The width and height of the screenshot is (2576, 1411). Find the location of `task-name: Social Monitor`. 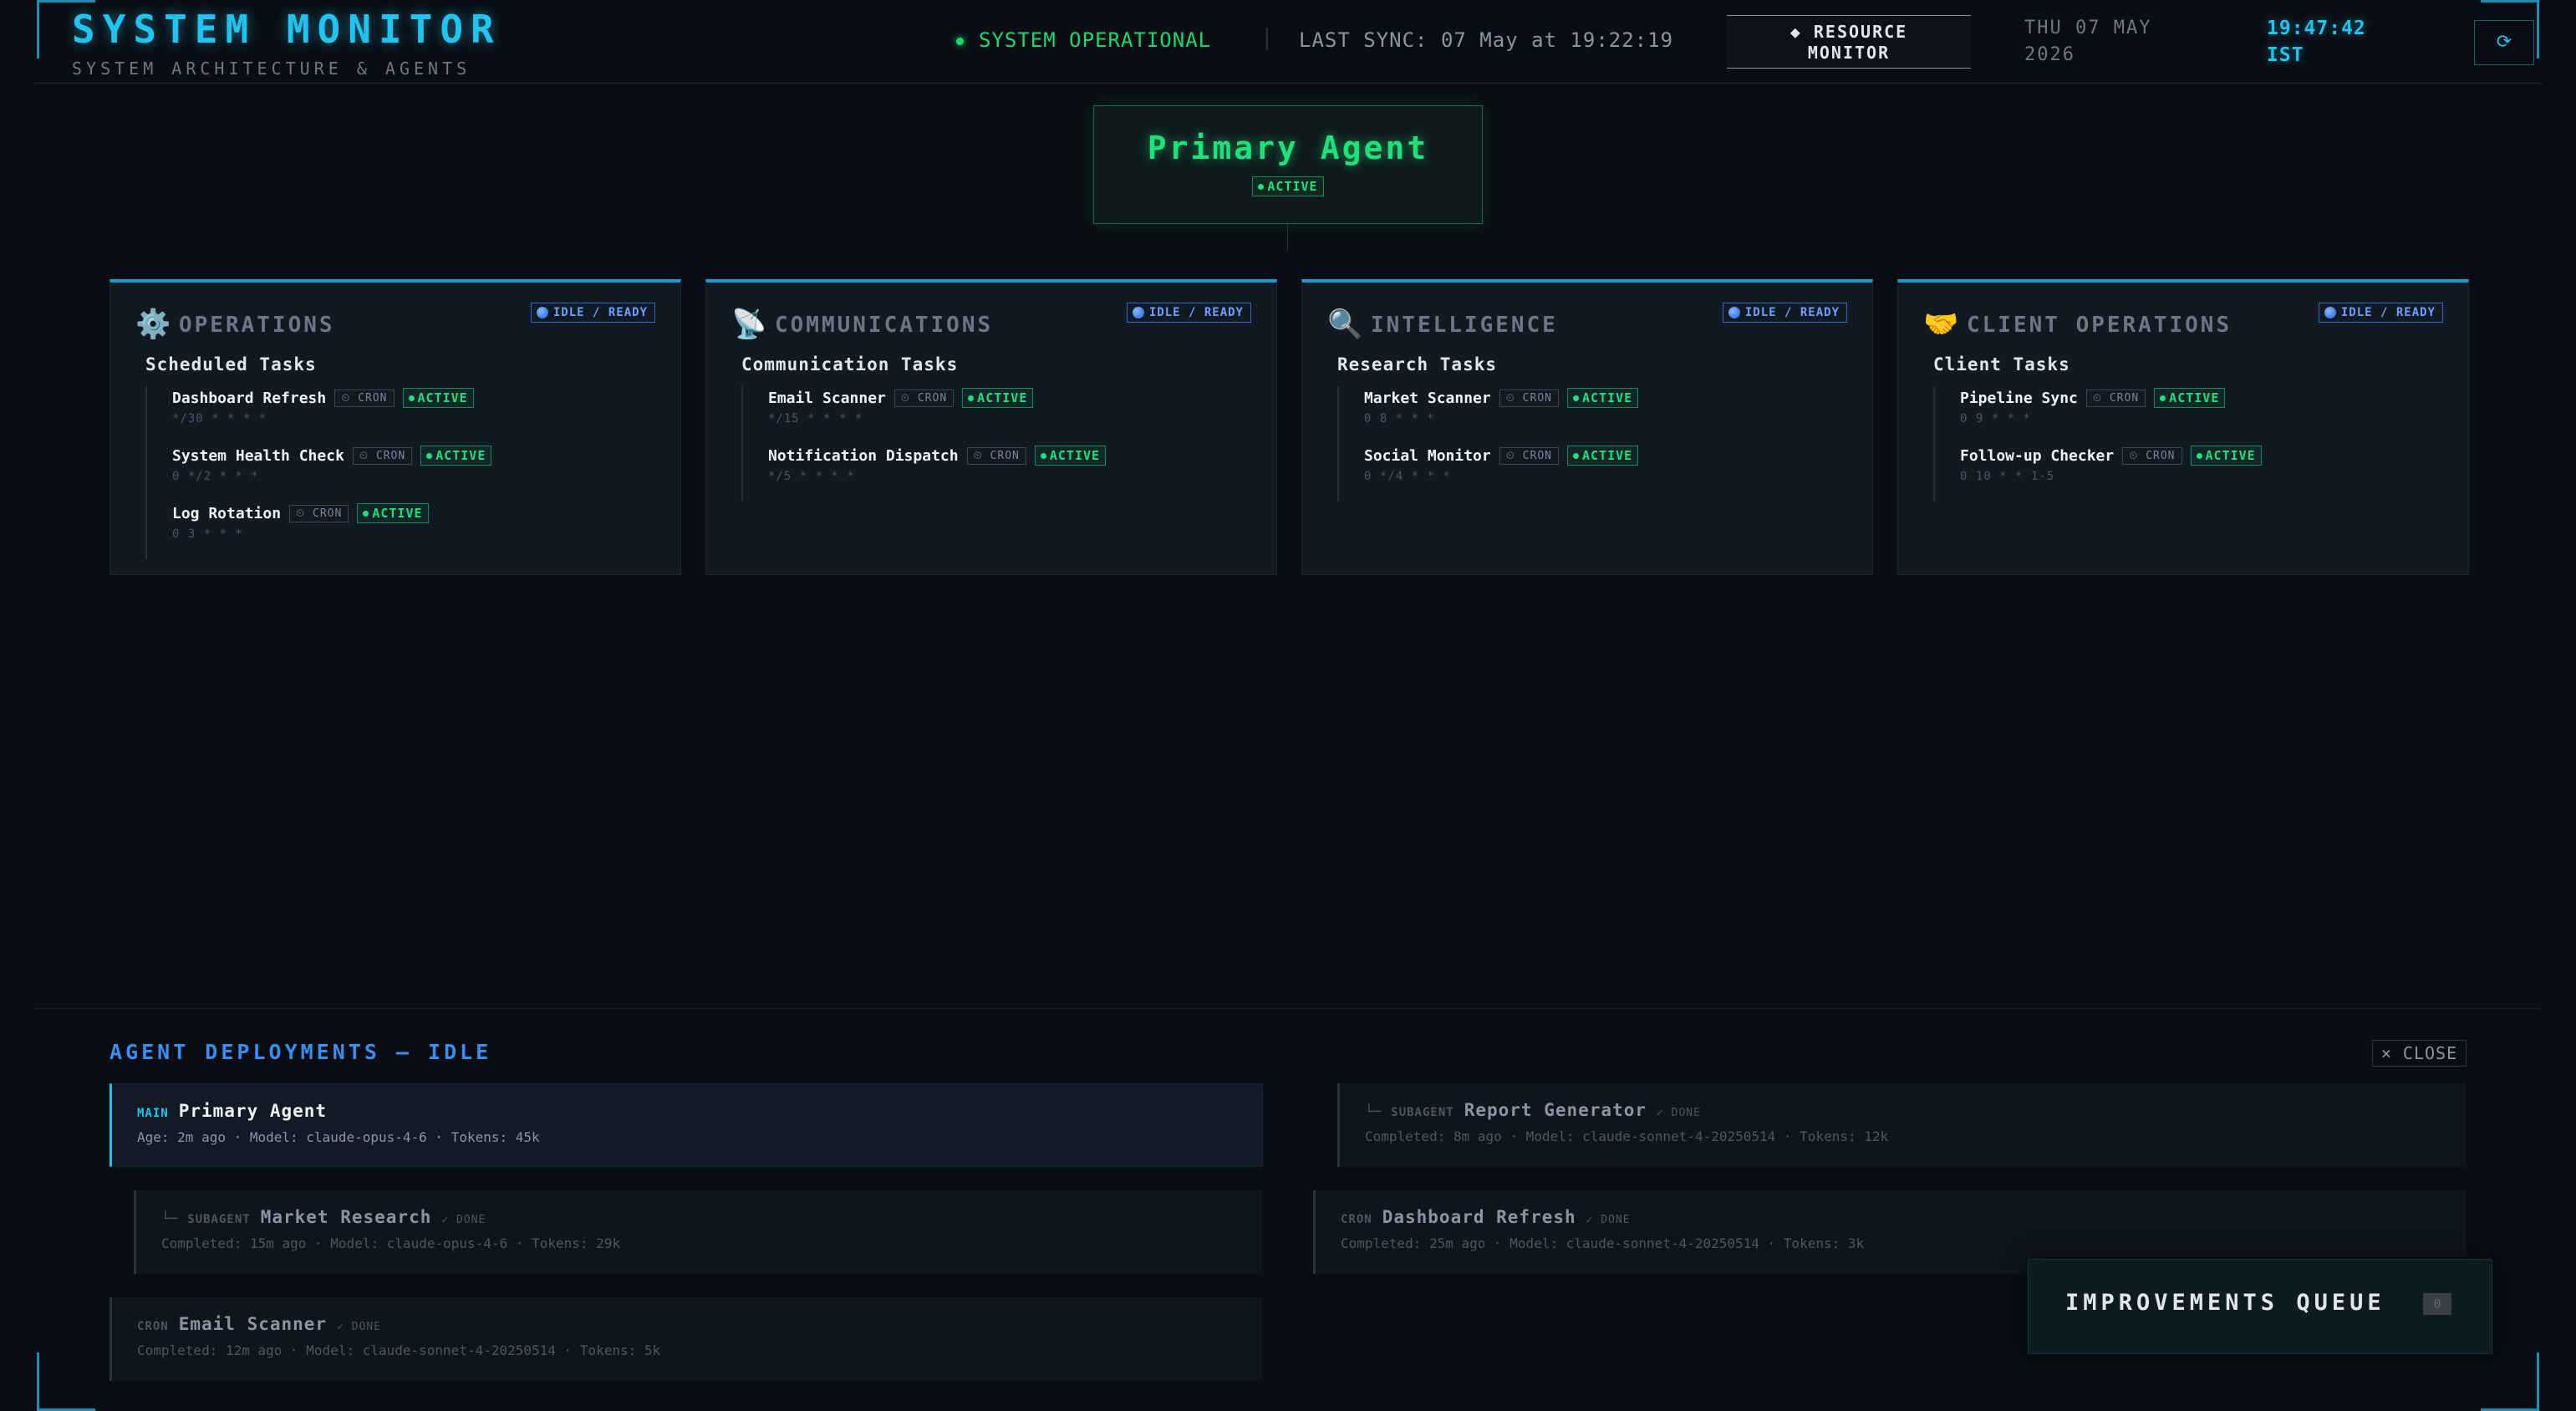

task-name: Social Monitor is located at coordinates (1427, 455).